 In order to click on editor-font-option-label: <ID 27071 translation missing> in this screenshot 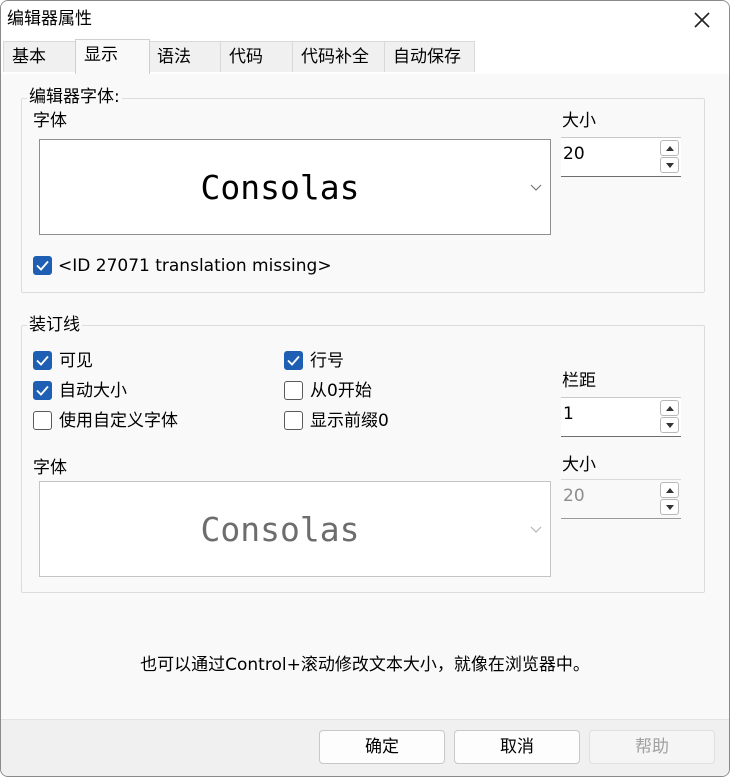, I will do `click(195, 266)`.